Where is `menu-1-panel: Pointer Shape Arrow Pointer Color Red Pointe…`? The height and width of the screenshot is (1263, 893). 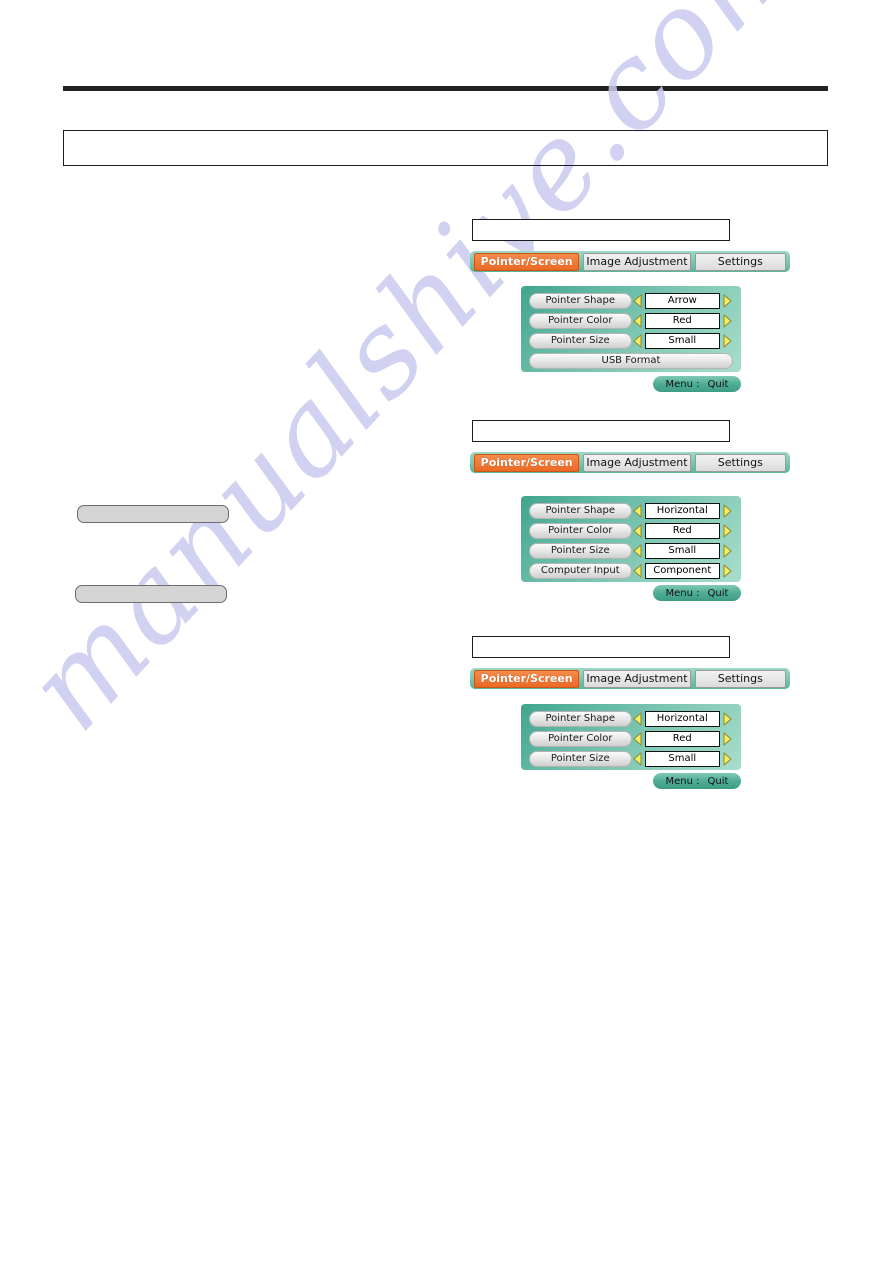 menu-1-panel: Pointer Shape Arrow Pointer Color Red Pointe… is located at coordinates (631, 329).